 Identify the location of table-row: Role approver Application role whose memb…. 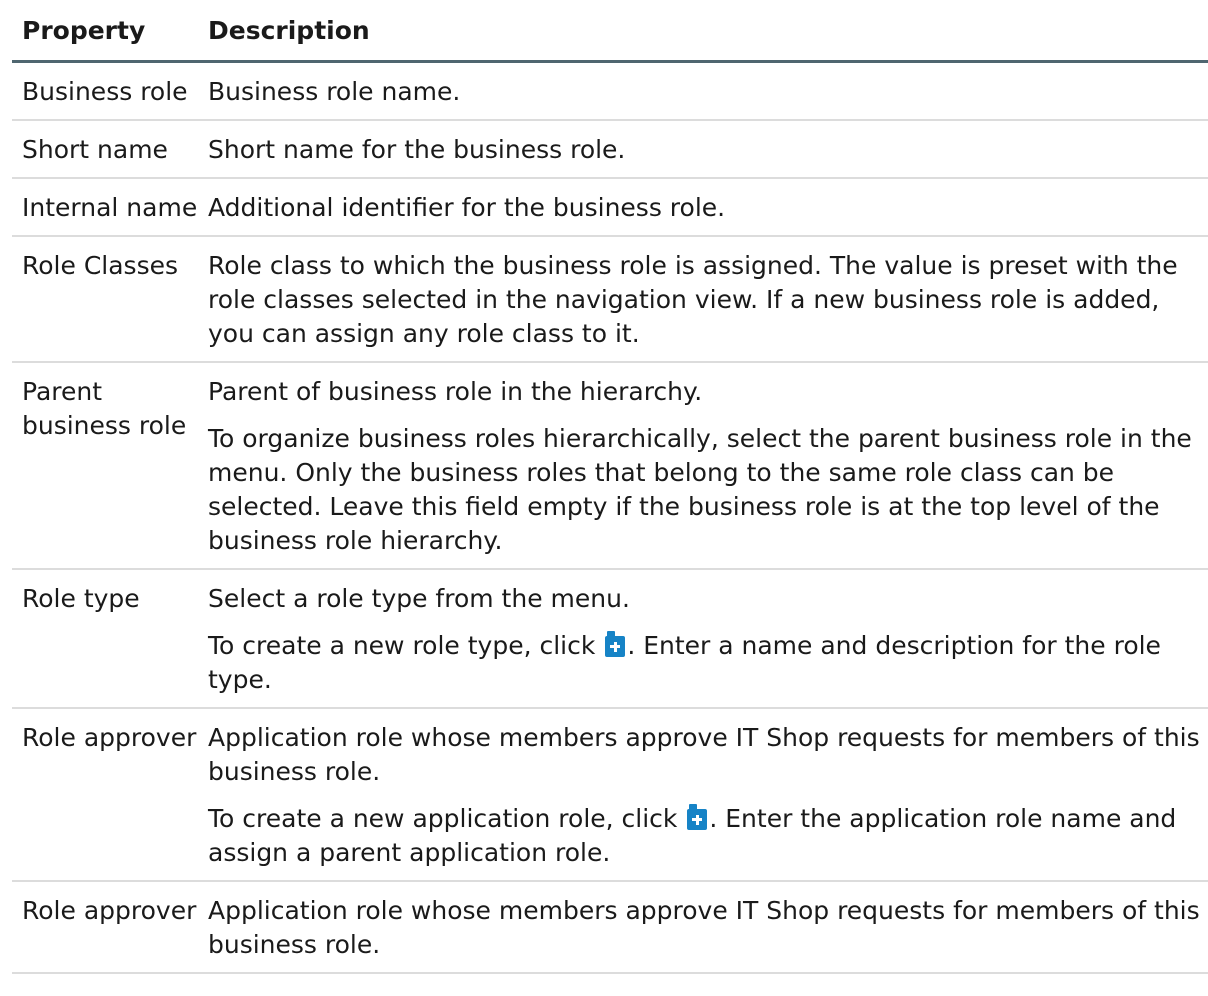
(610, 927).